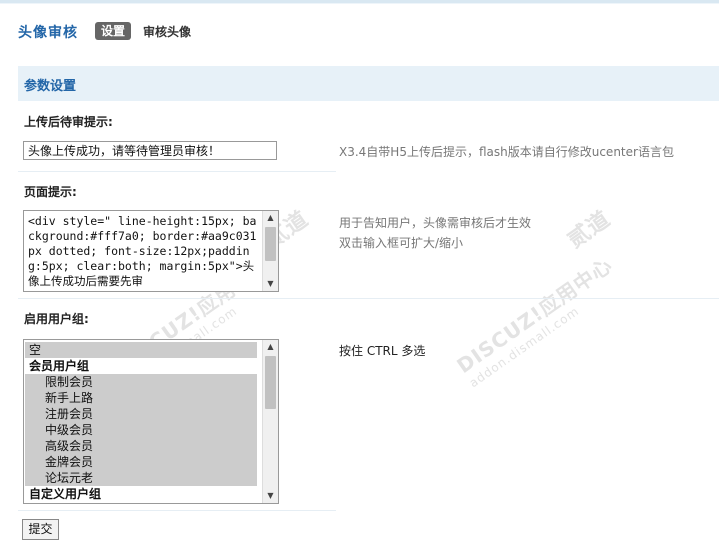  What do you see at coordinates (359, 2) in the screenshot?
I see `top-border` at bounding box center [359, 2].